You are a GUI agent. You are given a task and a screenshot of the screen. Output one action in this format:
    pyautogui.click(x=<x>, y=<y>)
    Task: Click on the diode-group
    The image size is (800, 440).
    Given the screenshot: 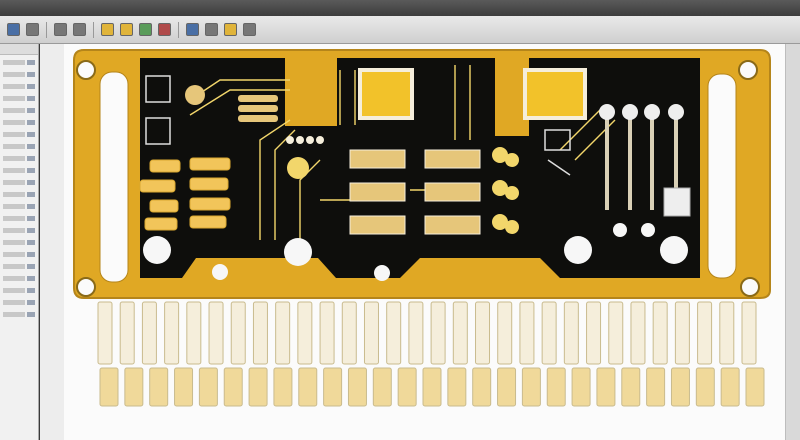 What is the action you would take?
    pyautogui.click(x=505, y=190)
    